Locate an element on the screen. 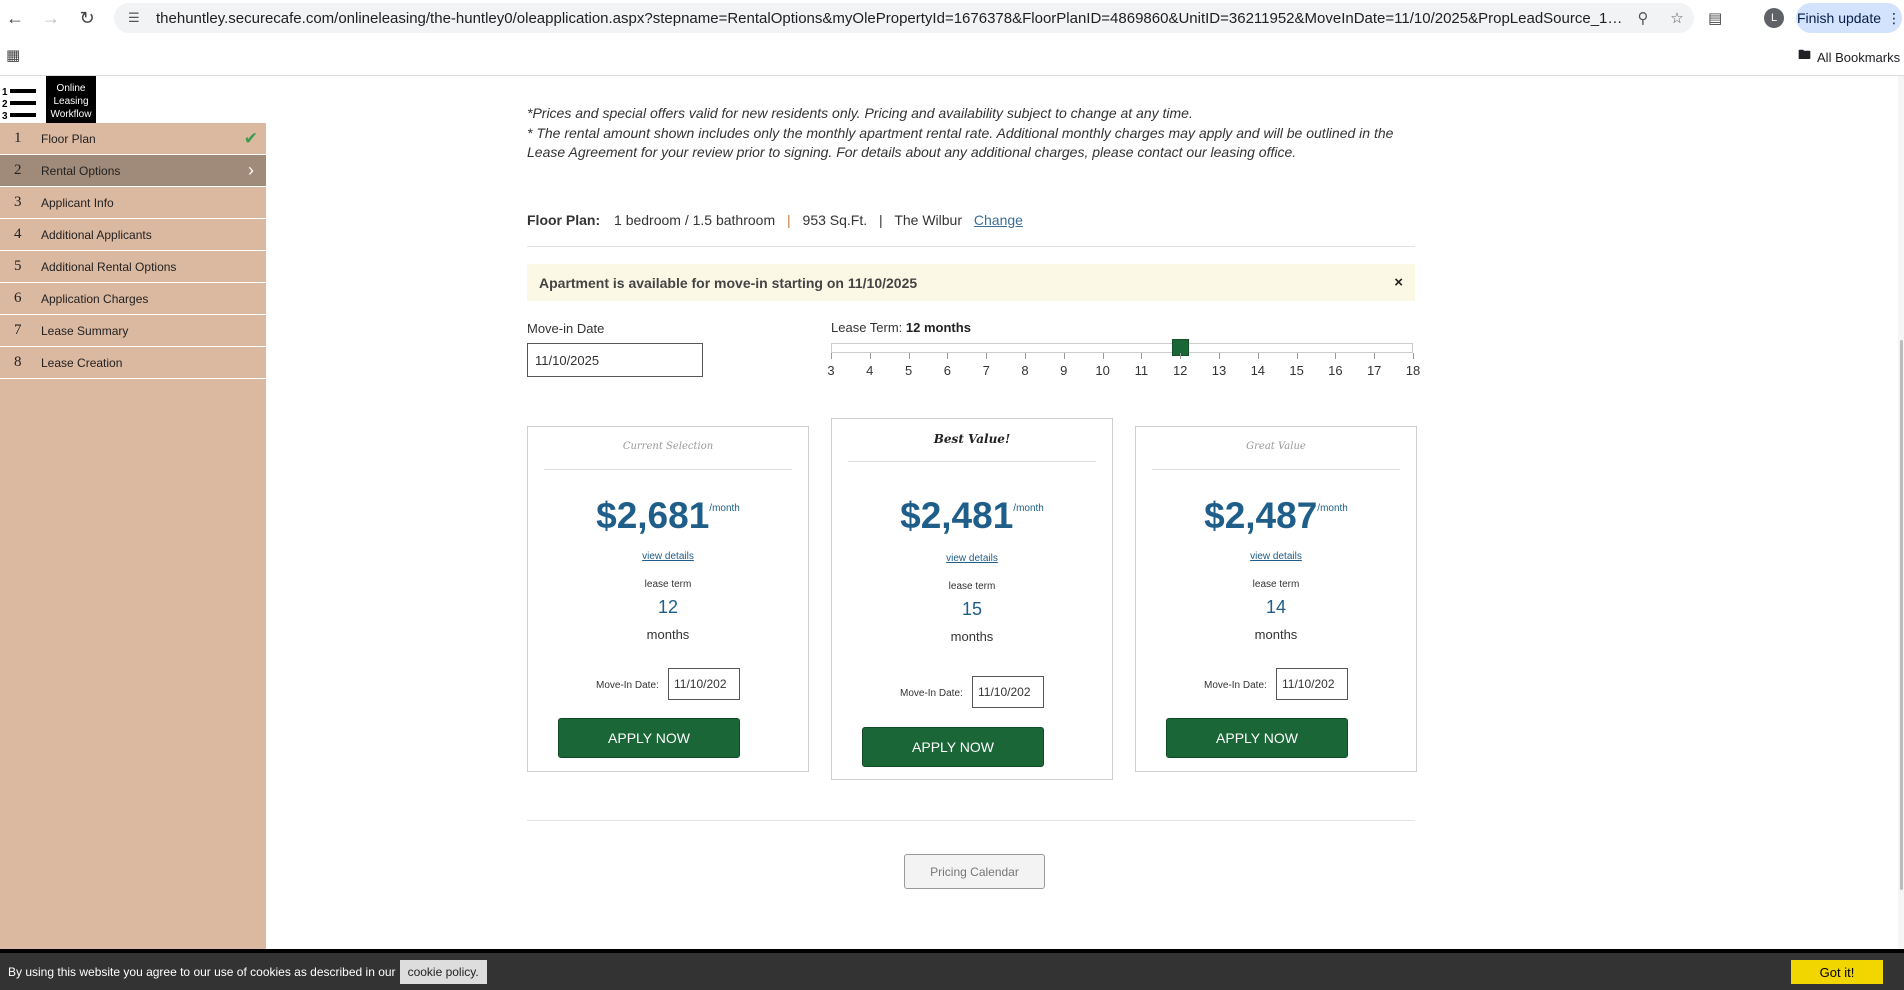 This screenshot has width=1904, height=990. step-number: 5 is located at coordinates (18, 266).